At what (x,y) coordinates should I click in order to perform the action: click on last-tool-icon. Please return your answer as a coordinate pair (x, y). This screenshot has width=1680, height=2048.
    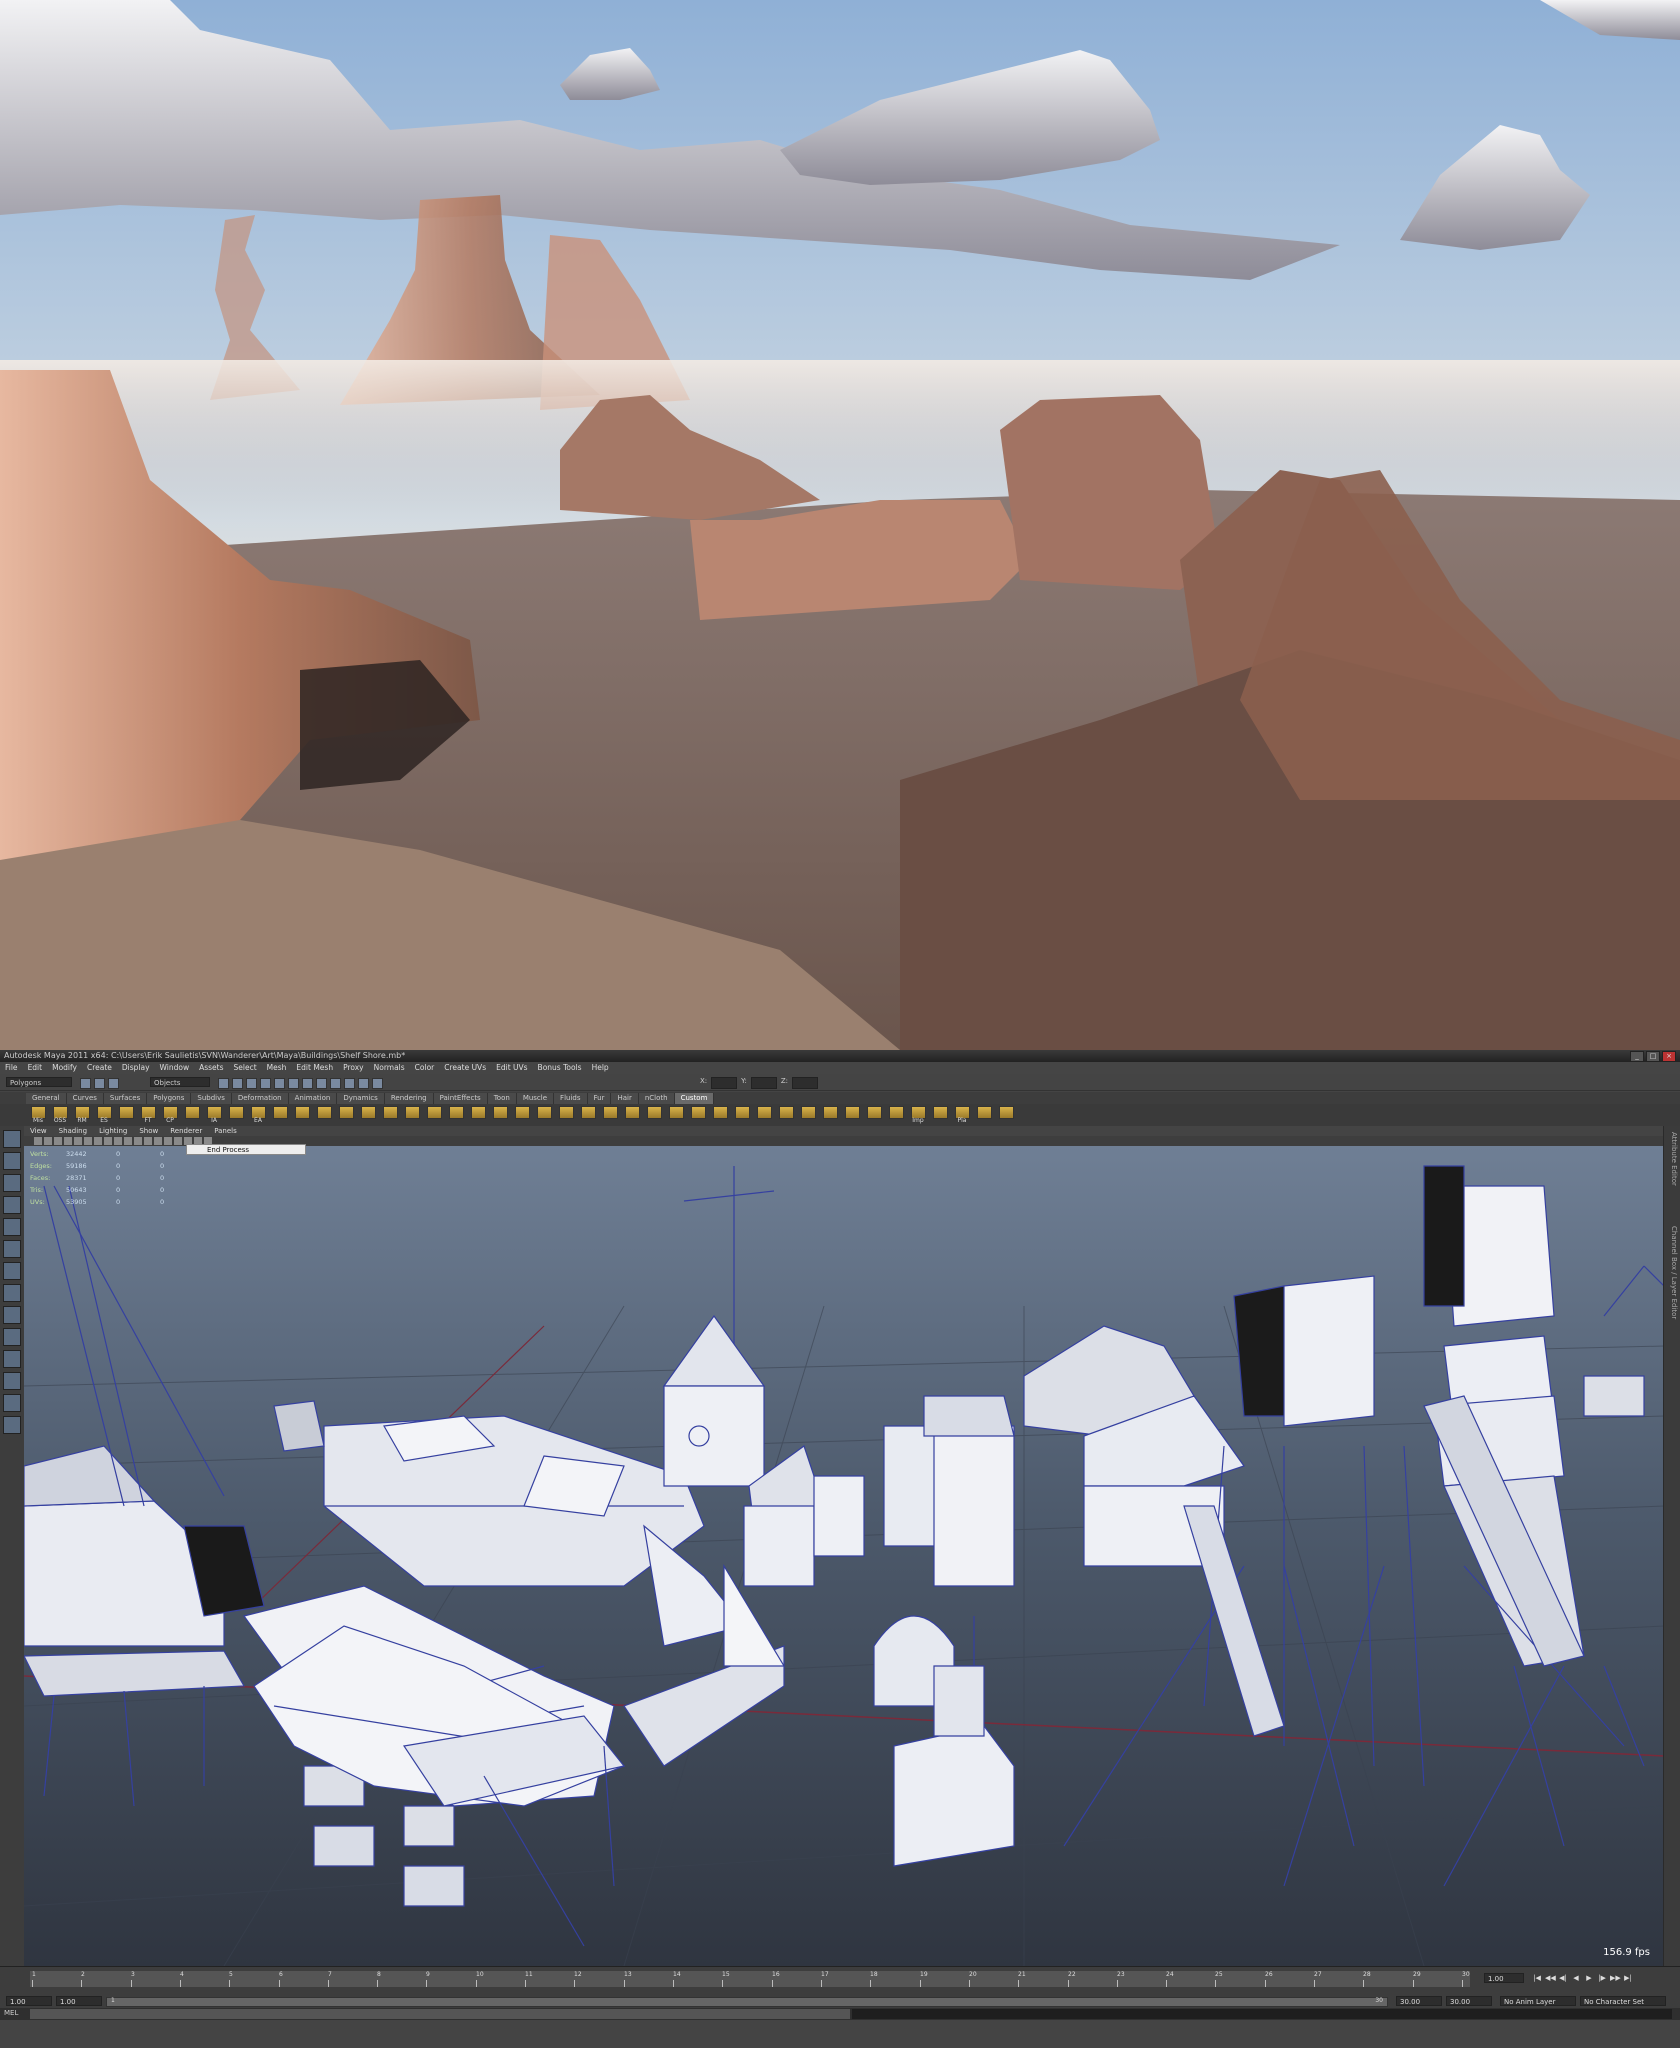
    Looking at the image, I should click on (12, 1293).